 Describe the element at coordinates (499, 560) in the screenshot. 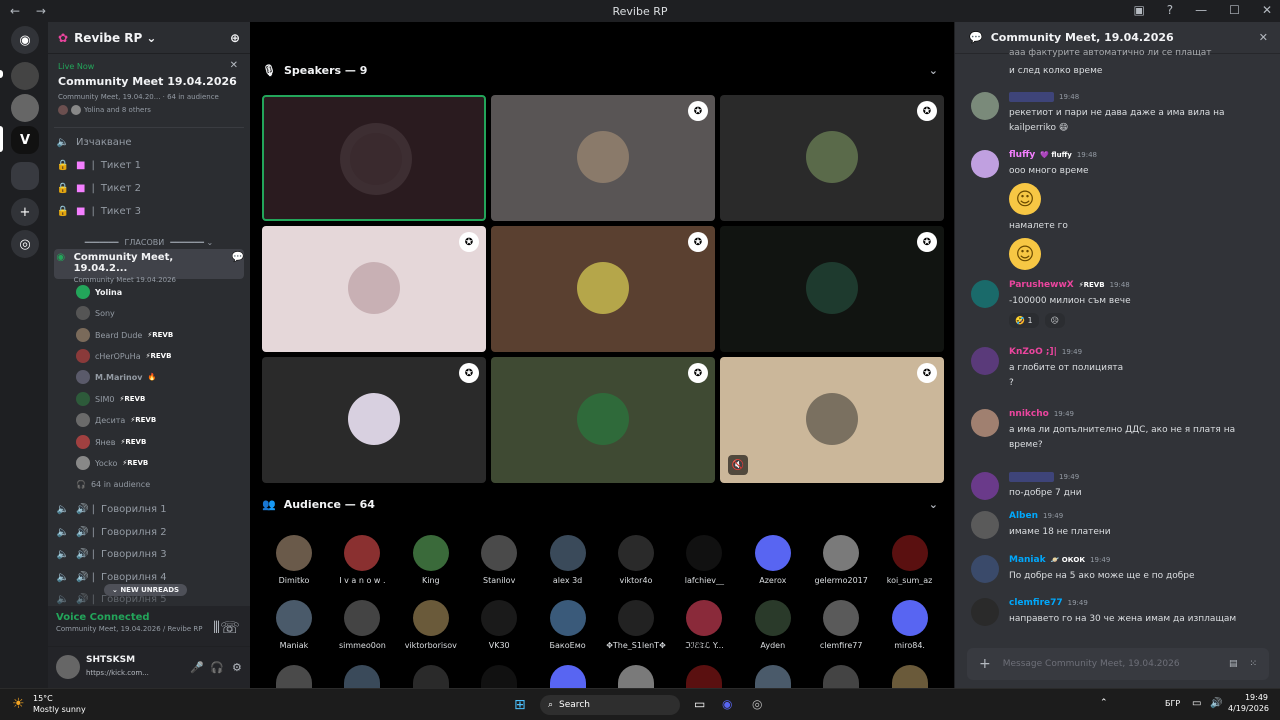

I see `audience-member: Stanilov` at that location.